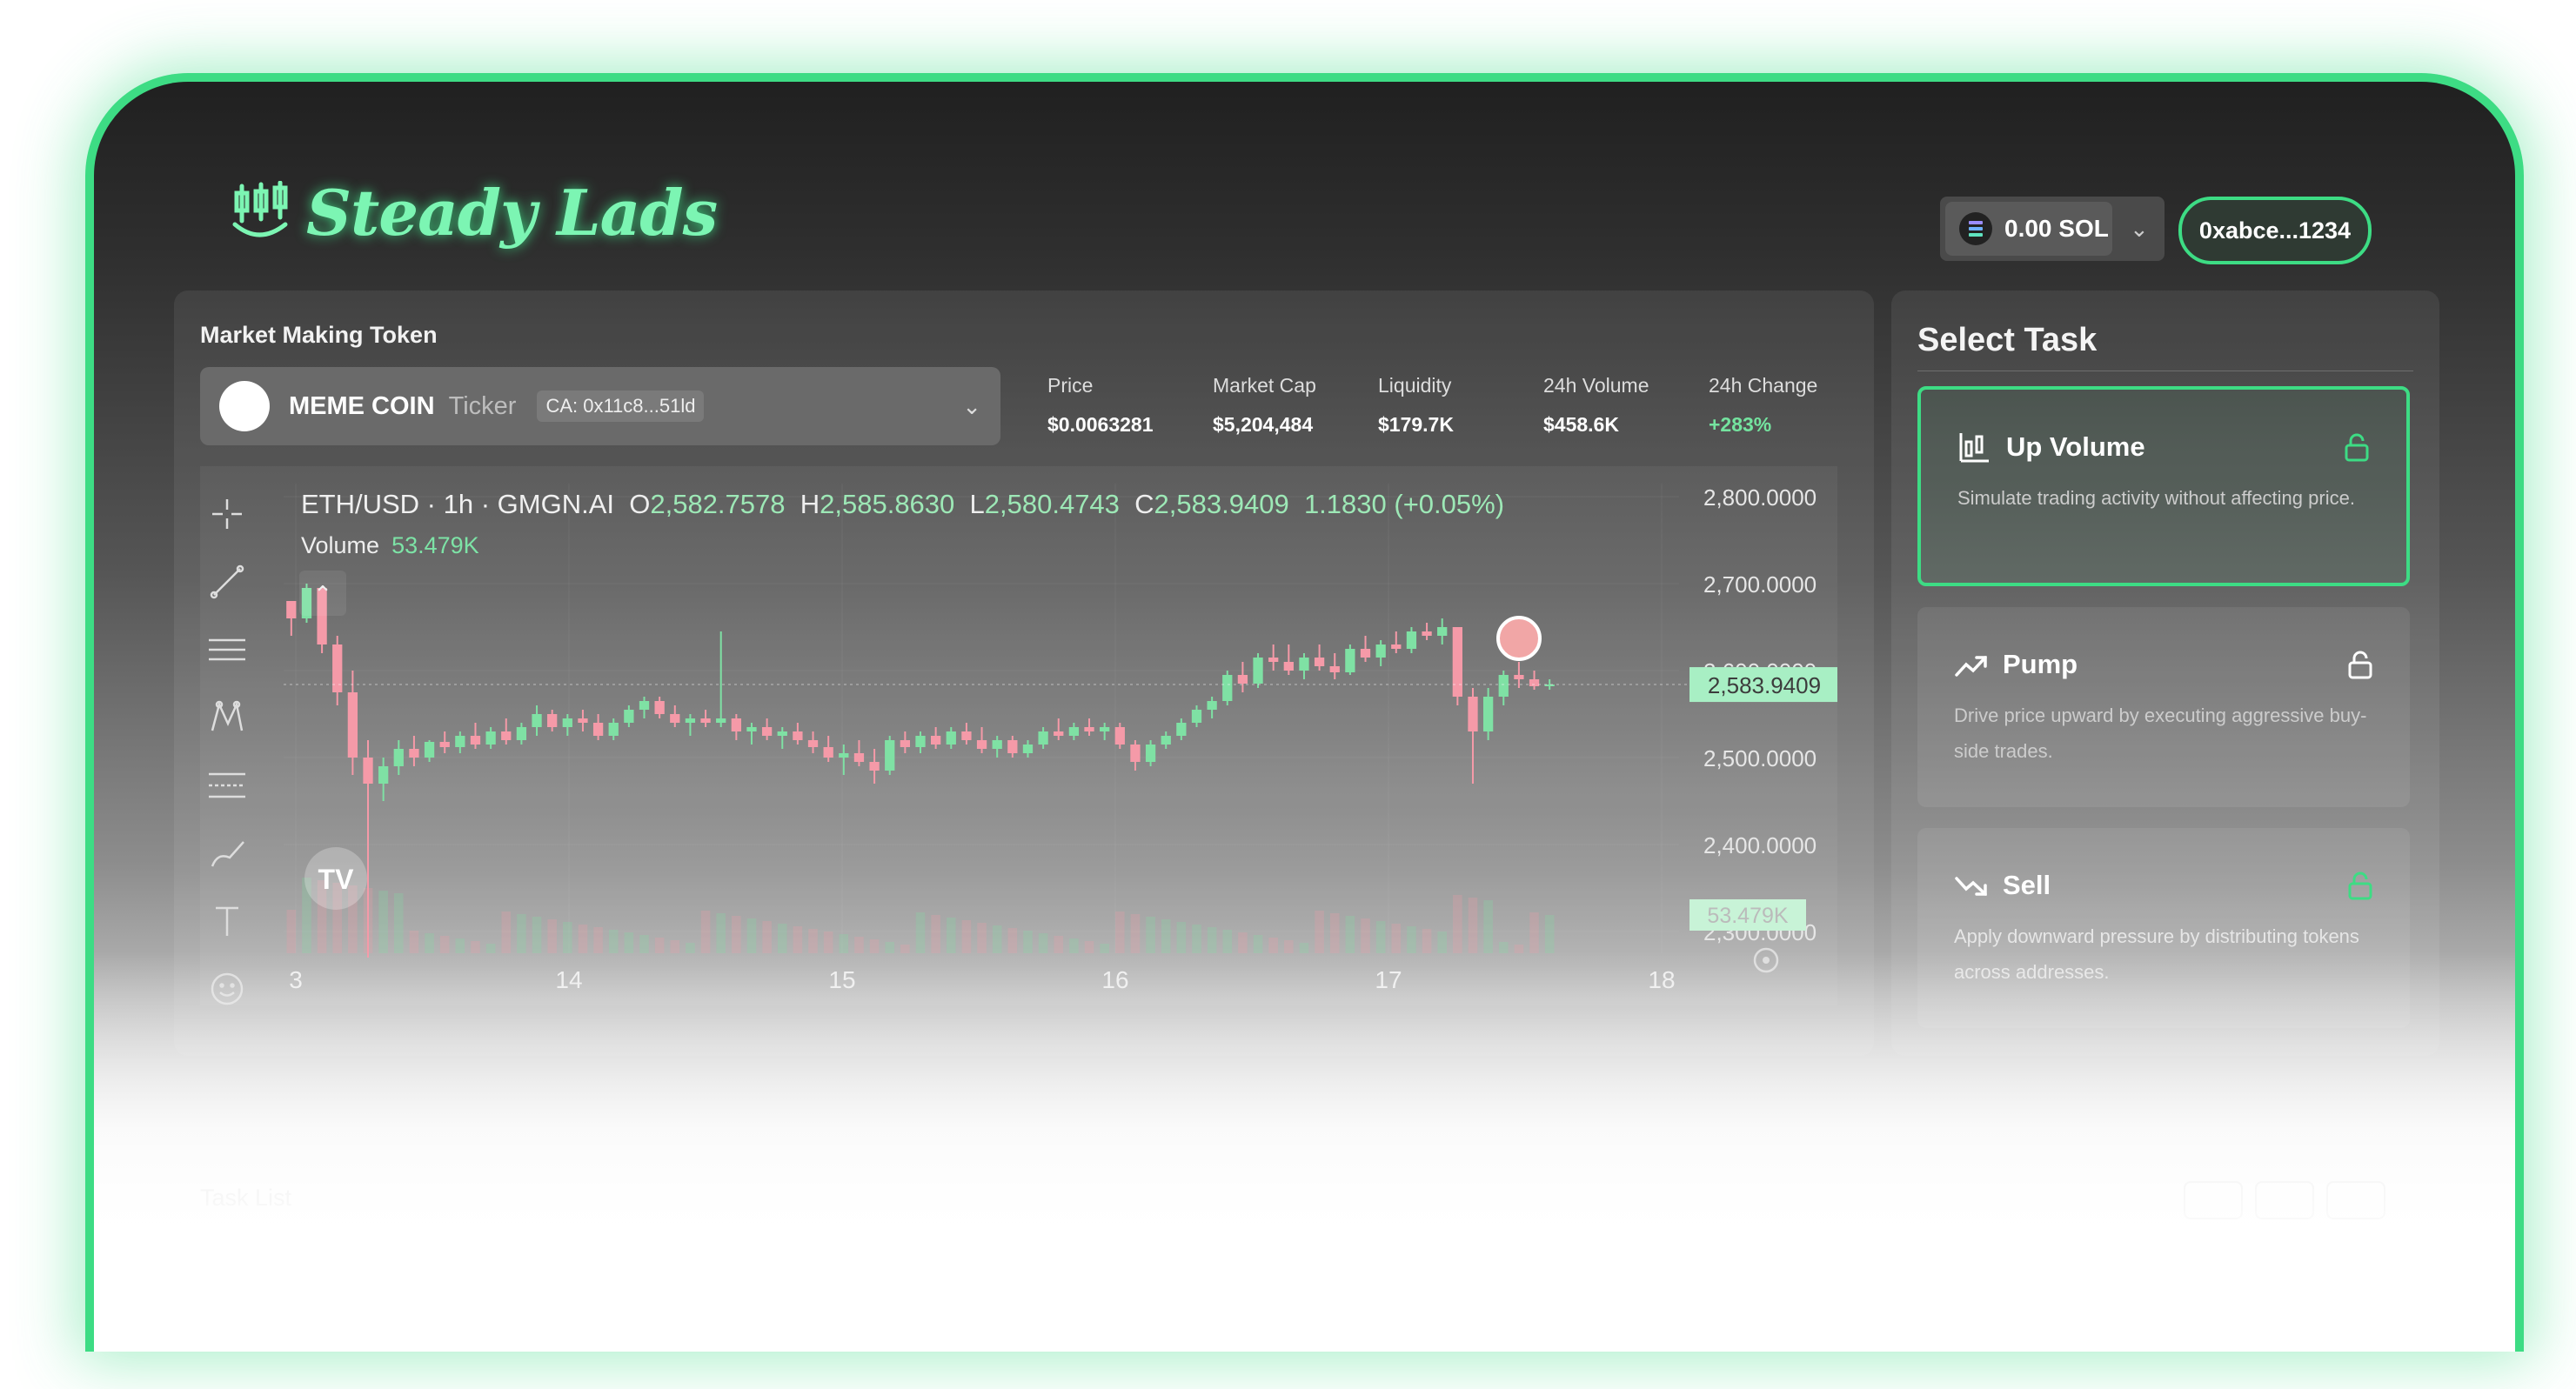  I want to click on sol-balance-dropdown: 0.00 SOL ⌄, so click(2052, 229).